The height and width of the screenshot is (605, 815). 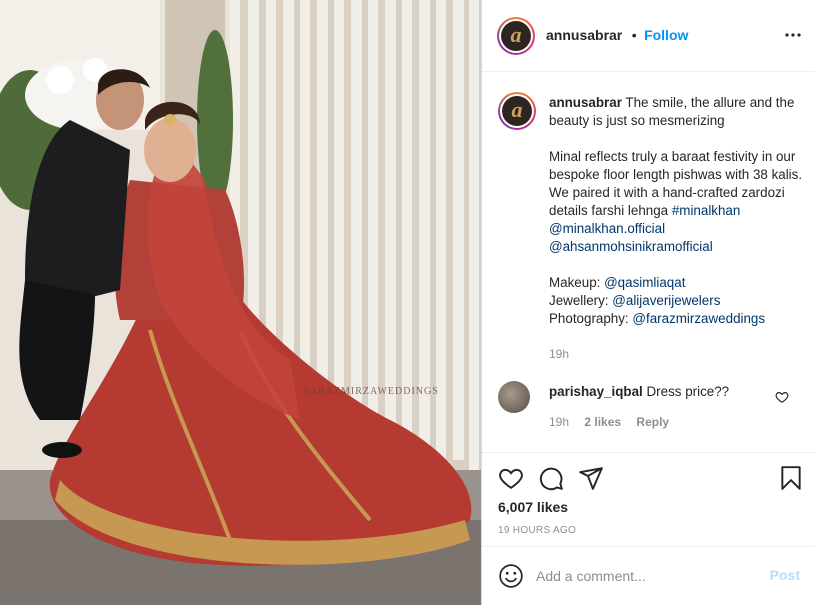 What do you see at coordinates (585, 102) in the screenshot?
I see `caption-author: annusabrar` at bounding box center [585, 102].